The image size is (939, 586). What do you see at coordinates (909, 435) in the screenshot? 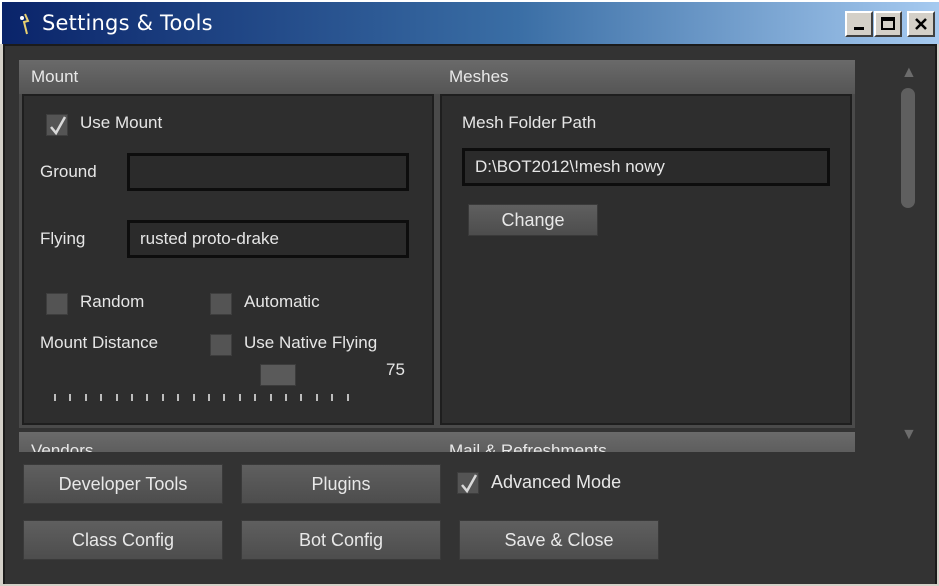
I see `scroll-down-icon: ▼` at bounding box center [909, 435].